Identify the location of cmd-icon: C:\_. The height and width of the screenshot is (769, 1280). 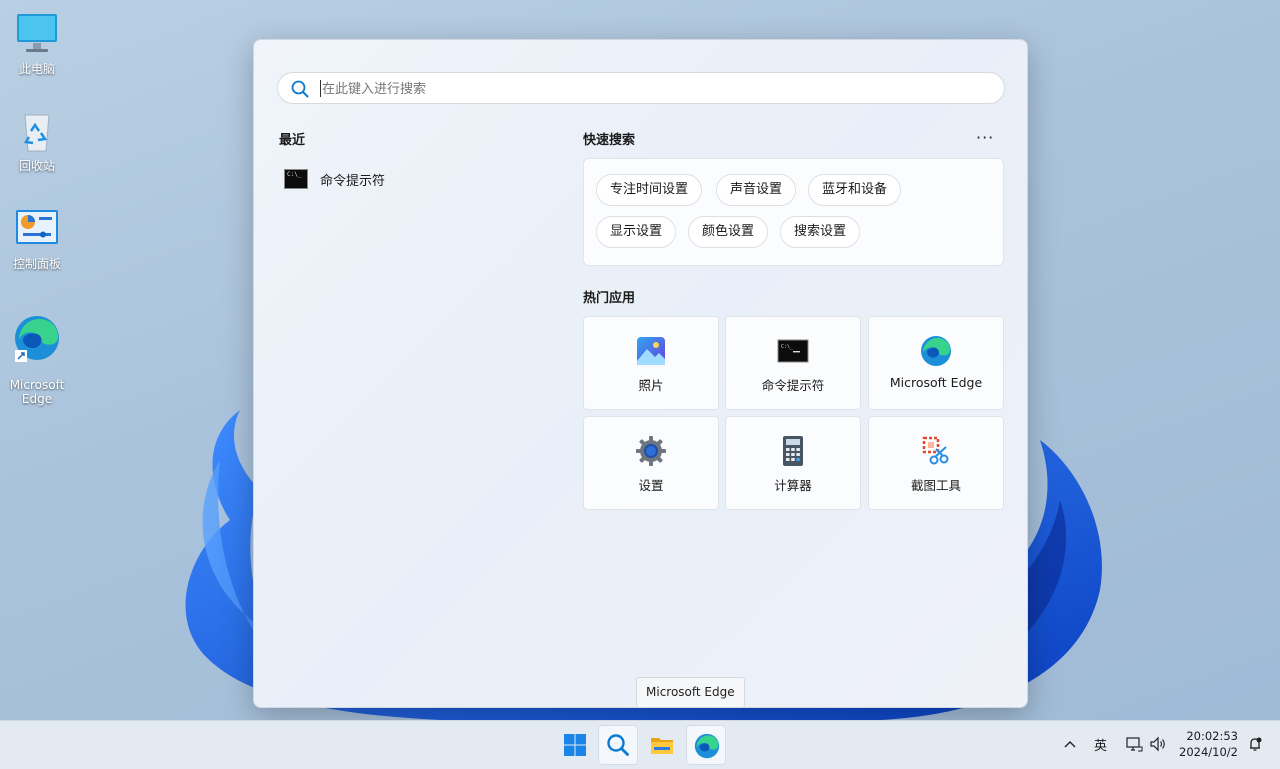
(793, 351).